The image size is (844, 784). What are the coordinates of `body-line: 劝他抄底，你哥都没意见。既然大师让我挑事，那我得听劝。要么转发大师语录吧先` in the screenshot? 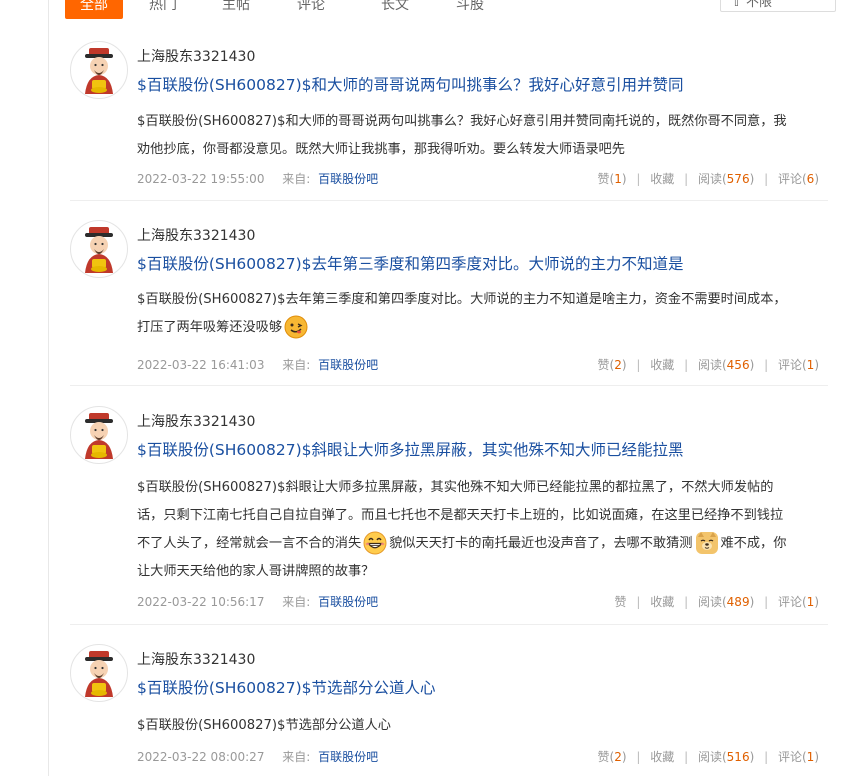 It's located at (381, 149).